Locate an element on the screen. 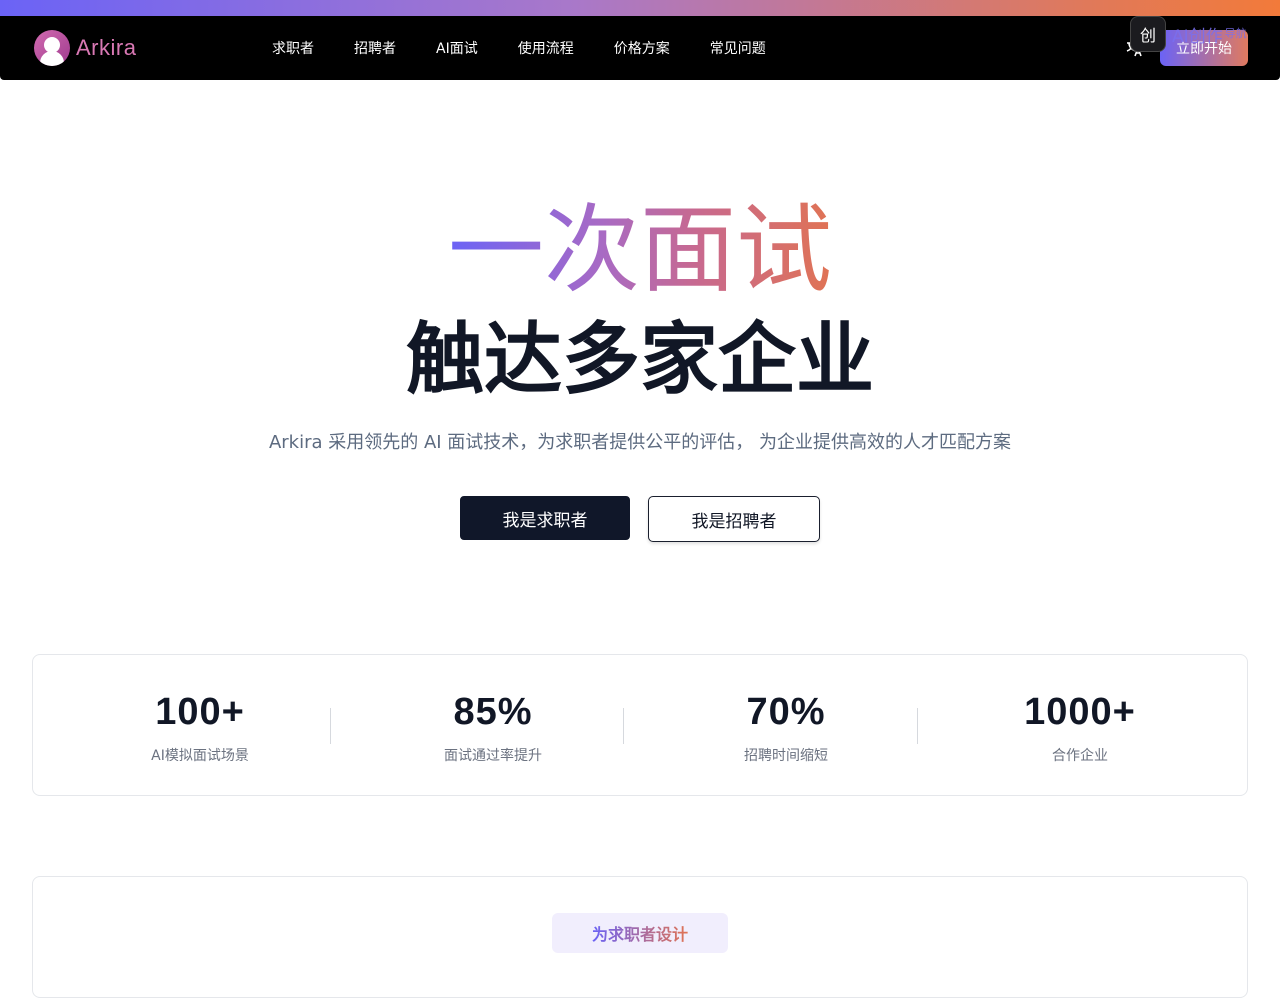 The image size is (1280, 998). stat-value: 100+ is located at coordinates (200, 712).